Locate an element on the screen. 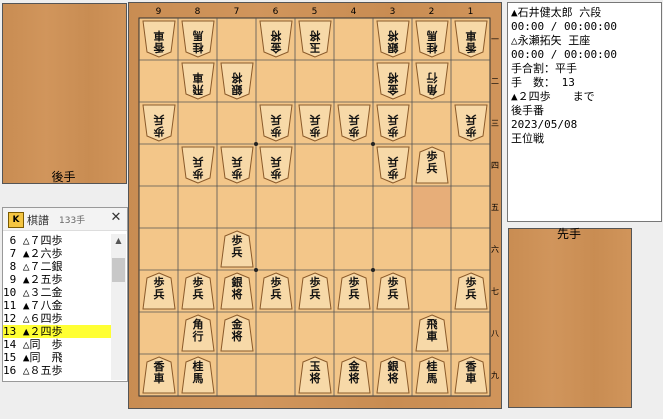 The width and height of the screenshot is (663, 419). kifu-move-row: 13 ▲２四歩 is located at coordinates (57, 331).